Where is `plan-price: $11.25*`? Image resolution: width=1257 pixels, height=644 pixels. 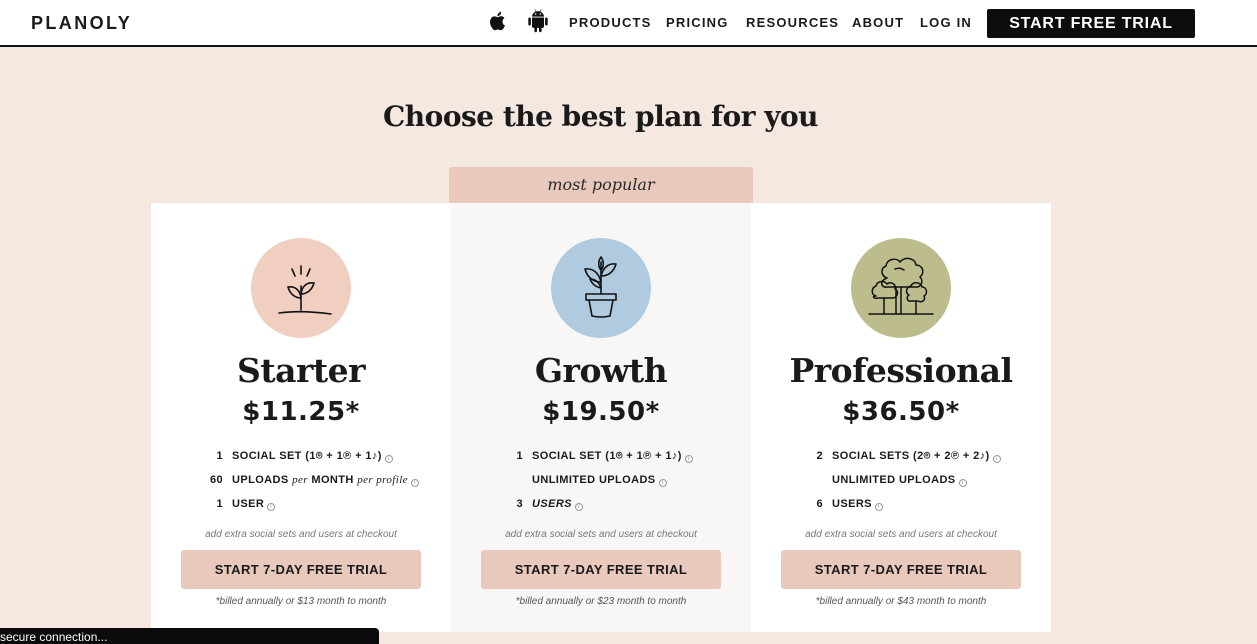 plan-price: $11.25* is located at coordinates (301, 412).